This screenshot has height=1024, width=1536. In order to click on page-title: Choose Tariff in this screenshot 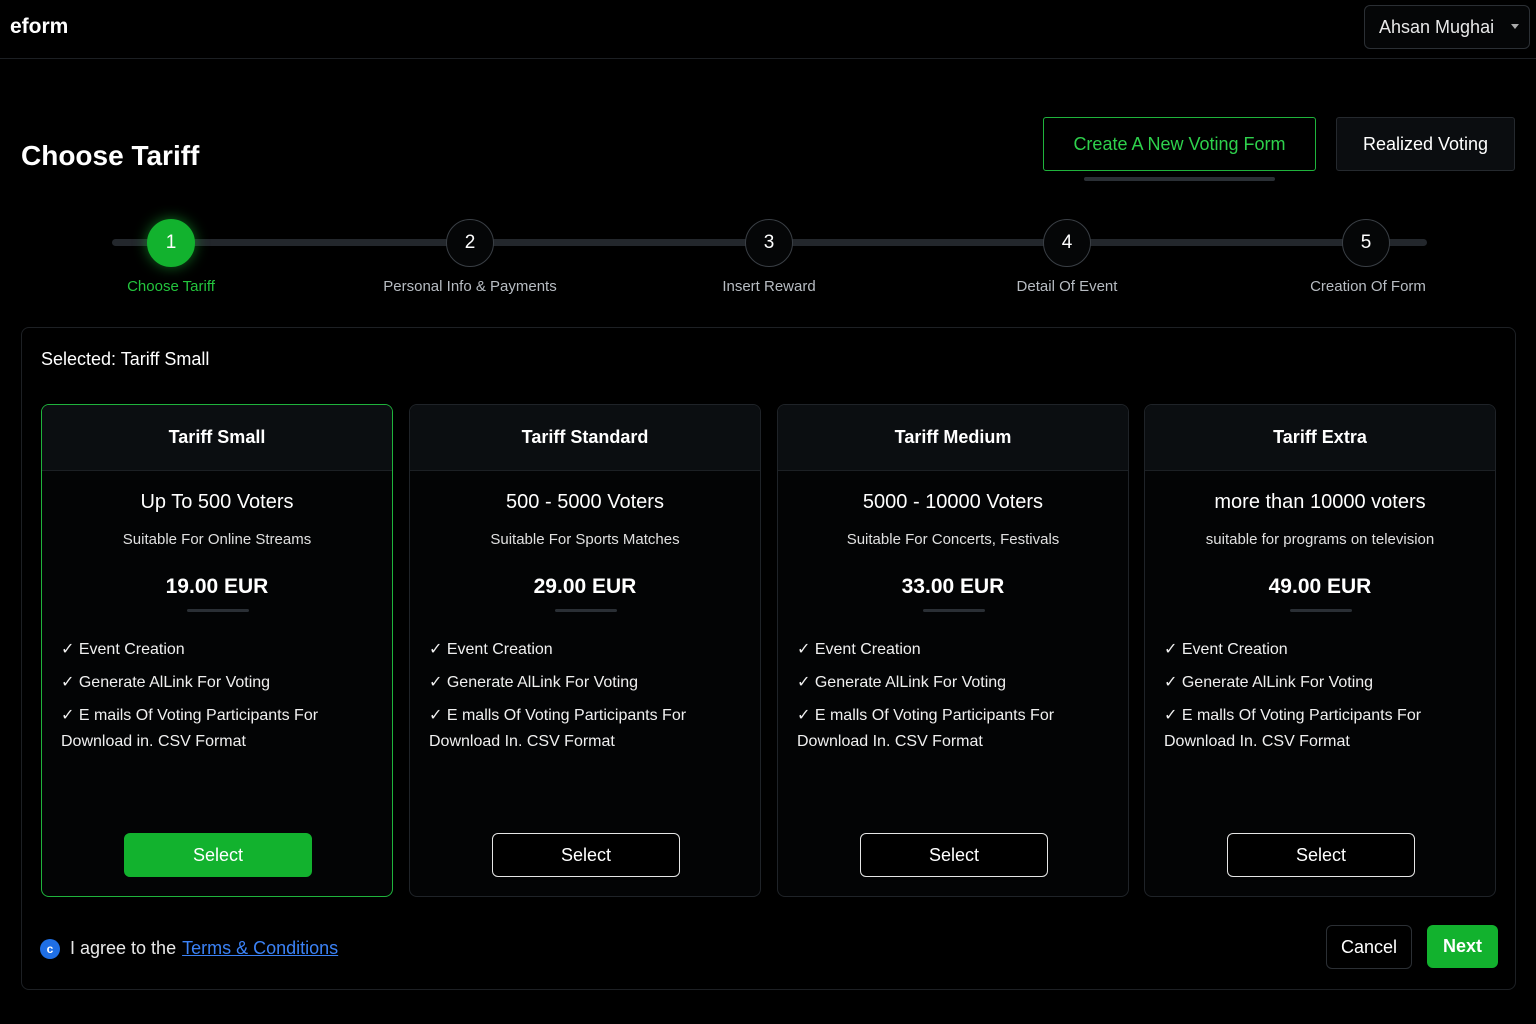, I will do `click(110, 155)`.